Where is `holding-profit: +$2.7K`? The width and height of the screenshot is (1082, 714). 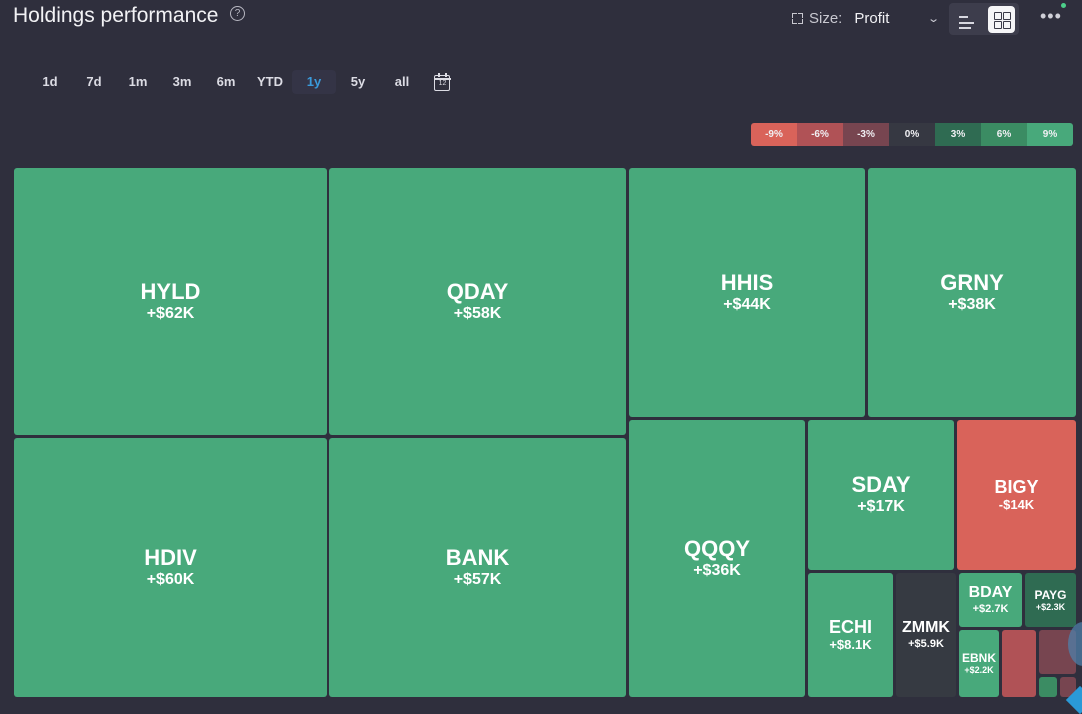
holding-profit: +$2.7K is located at coordinates (990, 609).